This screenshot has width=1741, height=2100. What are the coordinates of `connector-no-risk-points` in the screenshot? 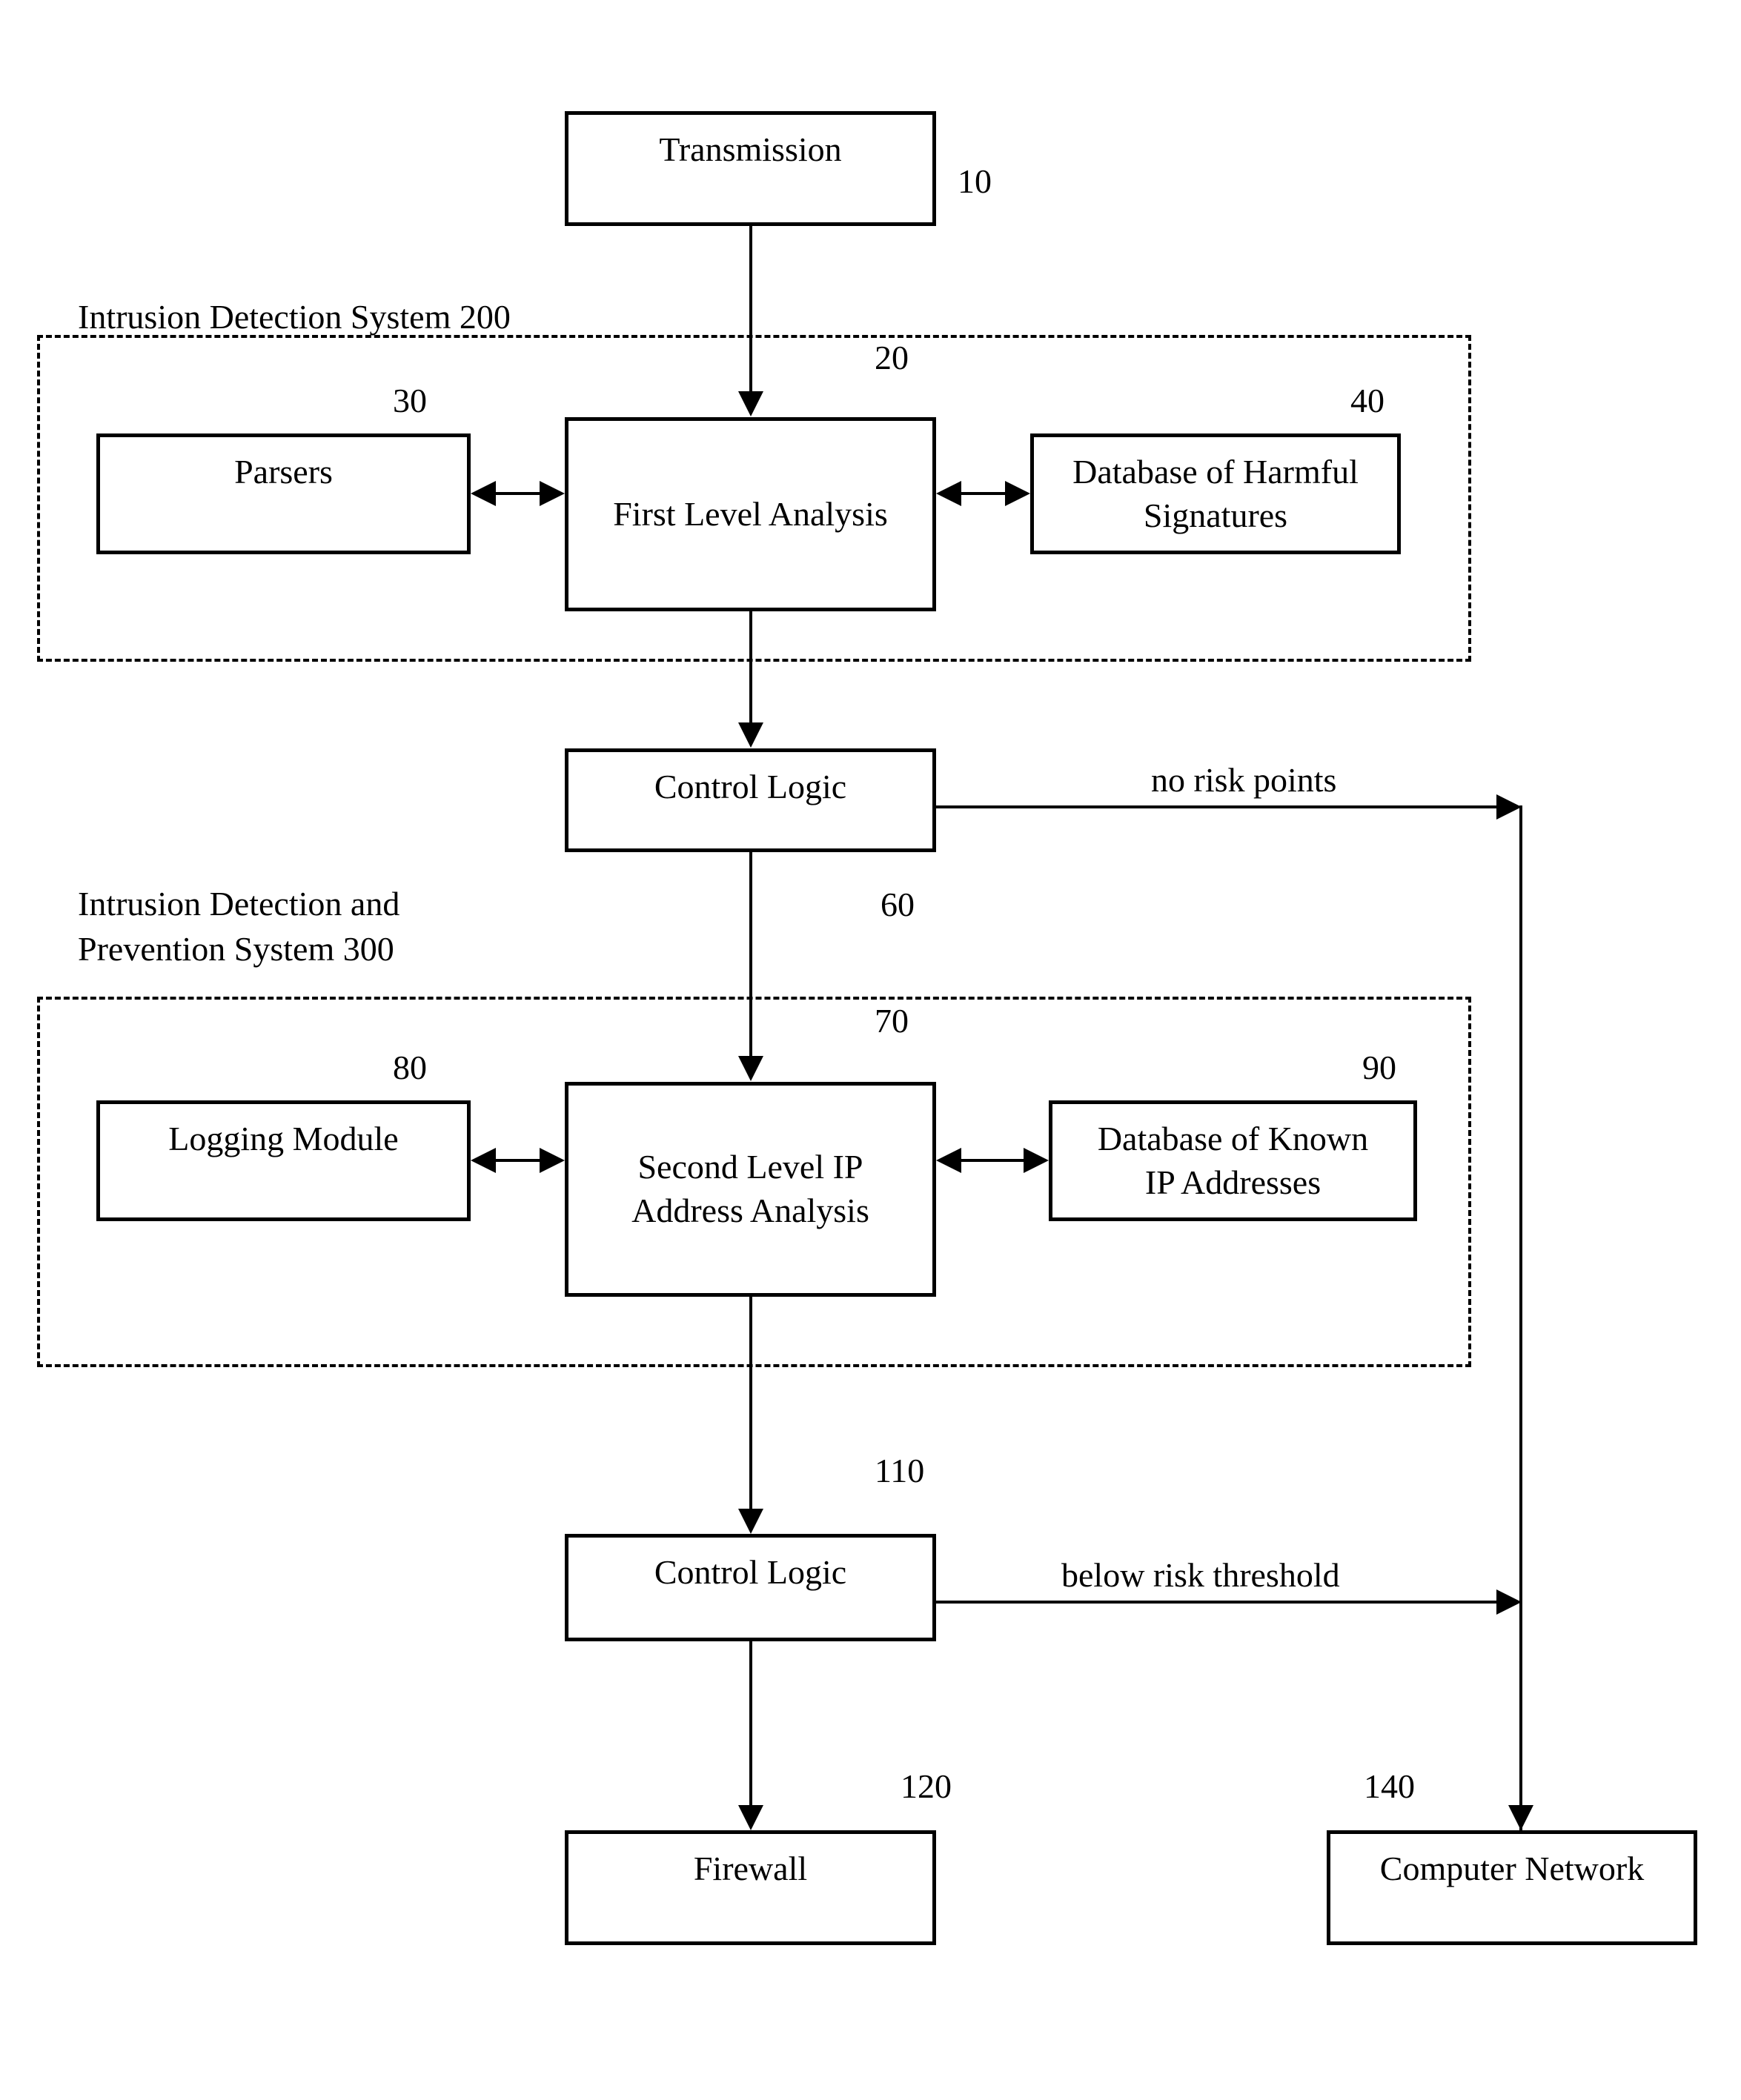 It's located at (1216, 807).